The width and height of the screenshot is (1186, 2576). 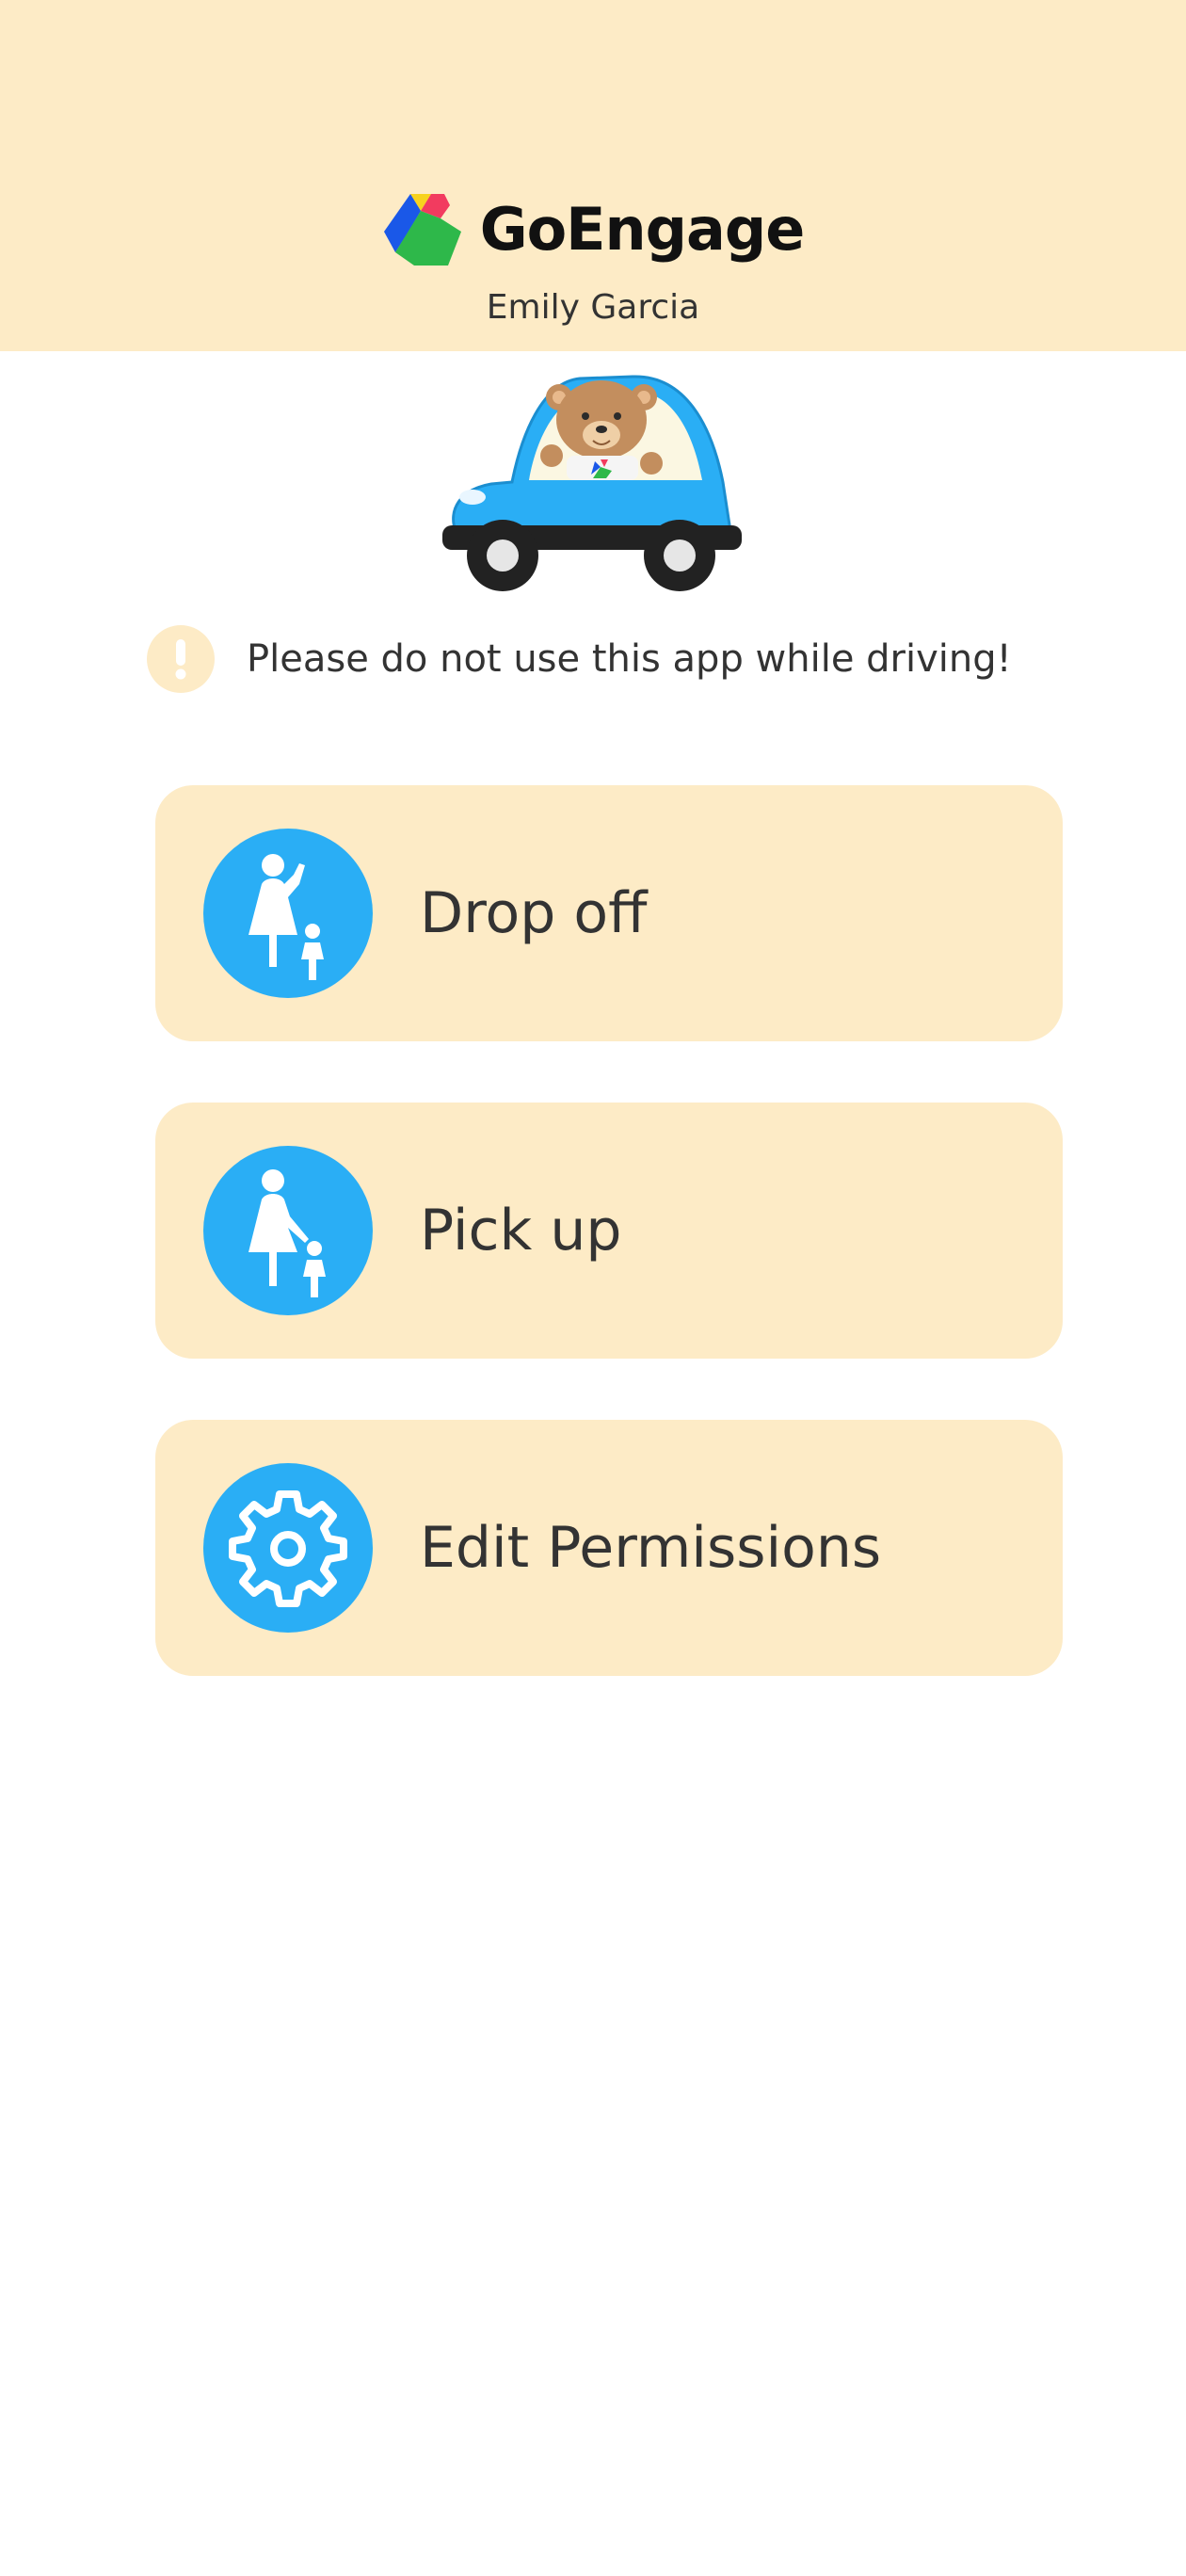 I want to click on drop-off-button: Drop off, so click(x=609, y=913).